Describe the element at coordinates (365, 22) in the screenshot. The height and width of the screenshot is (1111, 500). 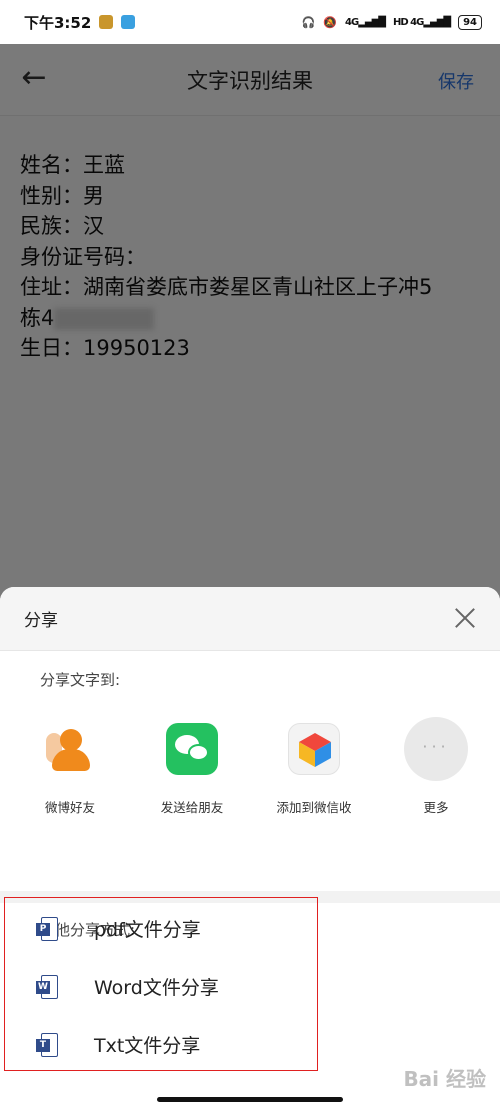
I see `signal-left: 4G▂▄▆█` at that location.